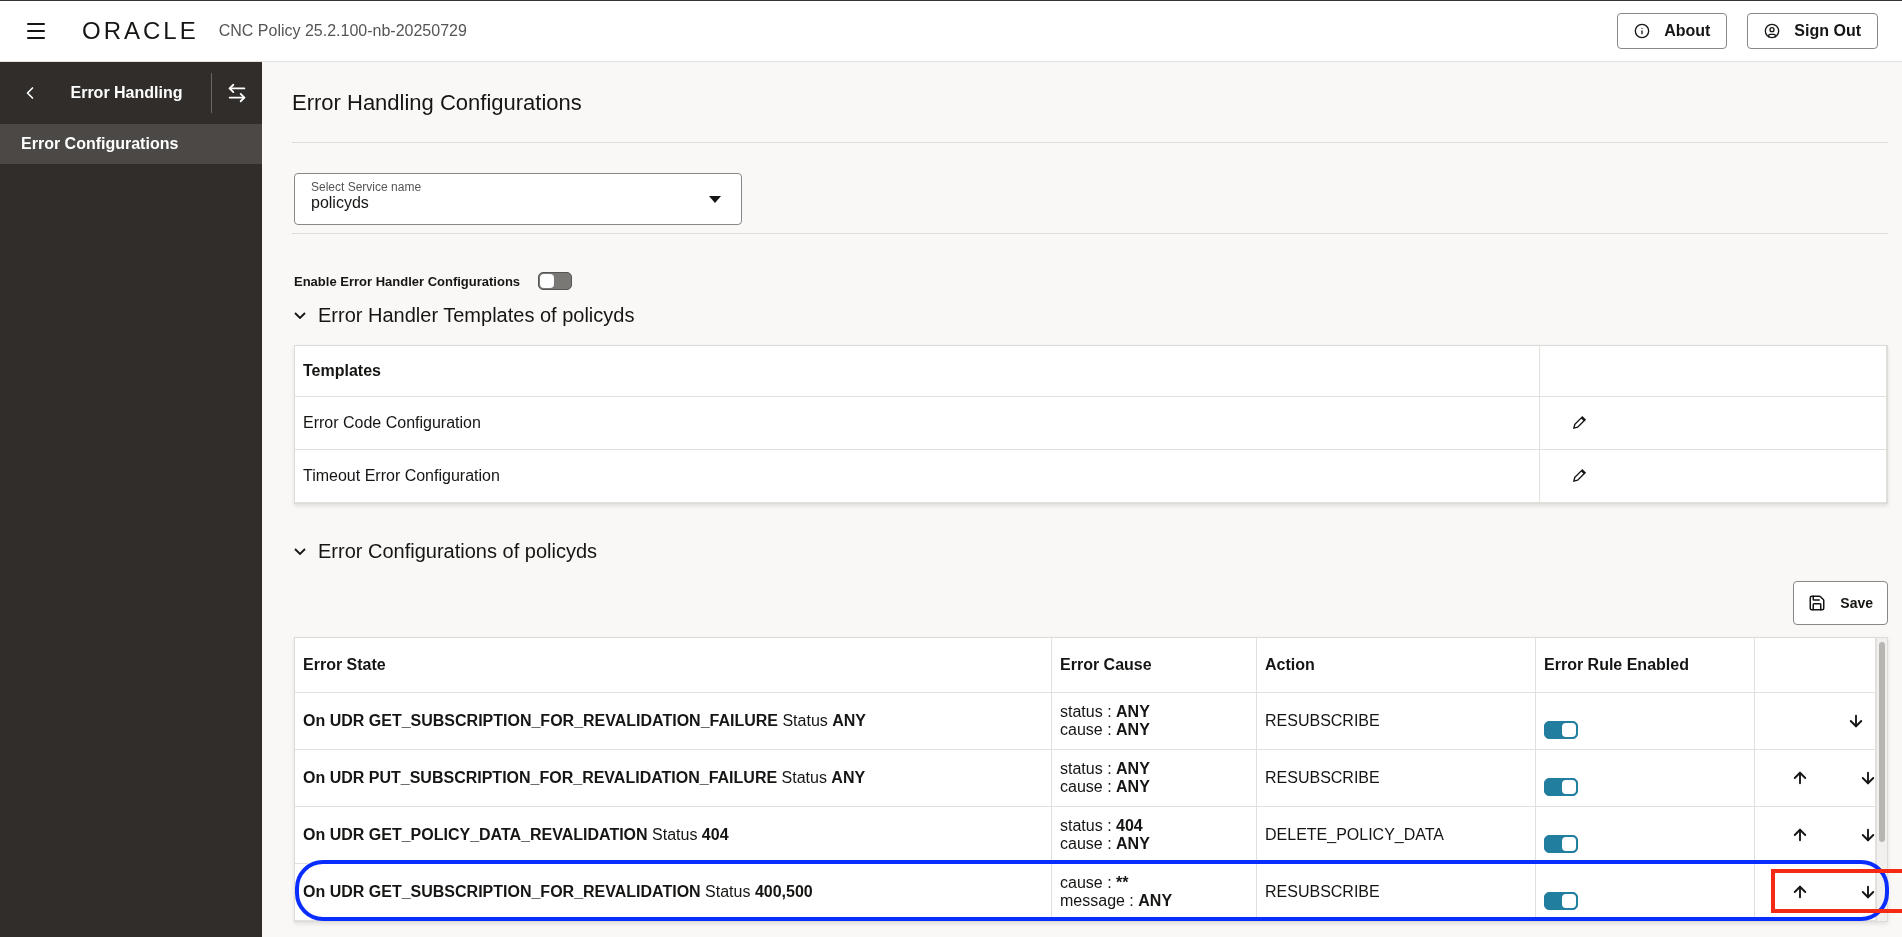 The width and height of the screenshot is (1902, 937). I want to click on header-button: About, so click(1672, 31).